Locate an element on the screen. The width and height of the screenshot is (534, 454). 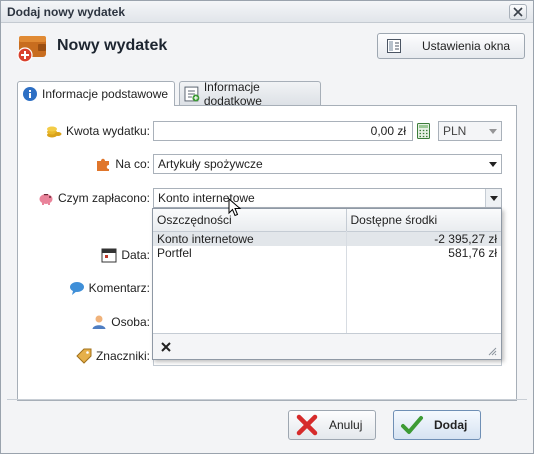
form-add-icon is located at coordinates (192, 93).